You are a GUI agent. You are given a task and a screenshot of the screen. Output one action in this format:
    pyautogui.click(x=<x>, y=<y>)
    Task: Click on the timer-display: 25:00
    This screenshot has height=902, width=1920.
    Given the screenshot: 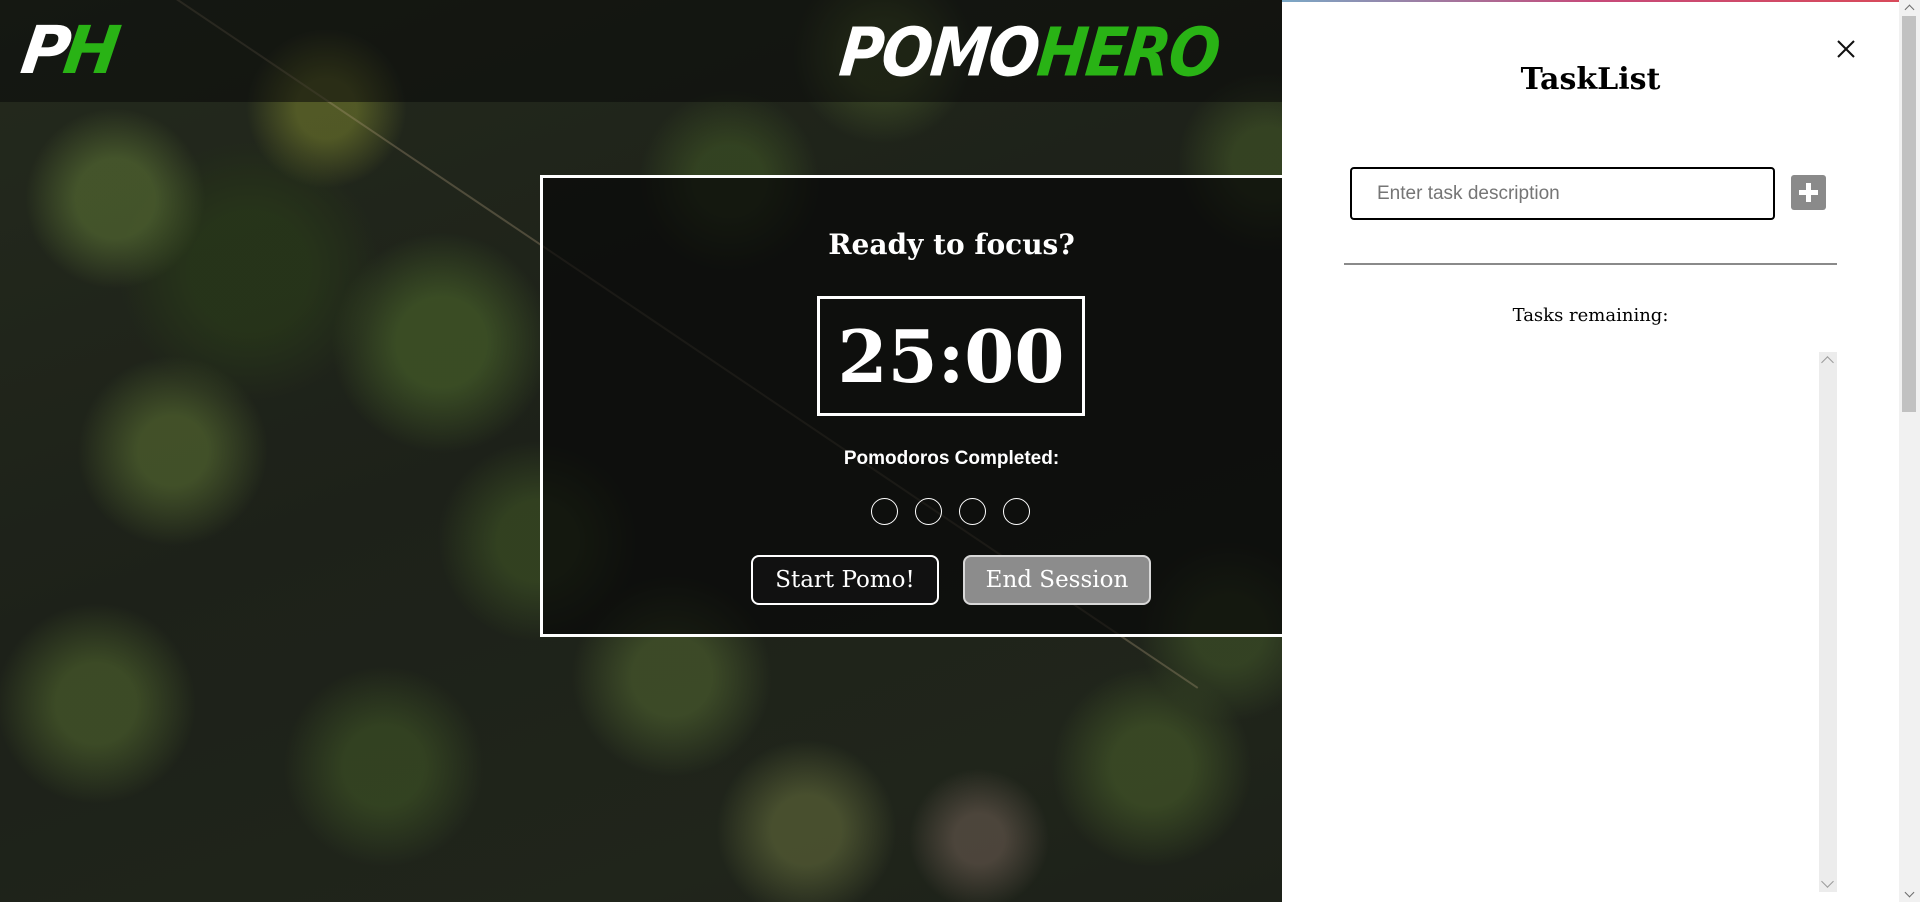 What is the action you would take?
    pyautogui.click(x=951, y=356)
    